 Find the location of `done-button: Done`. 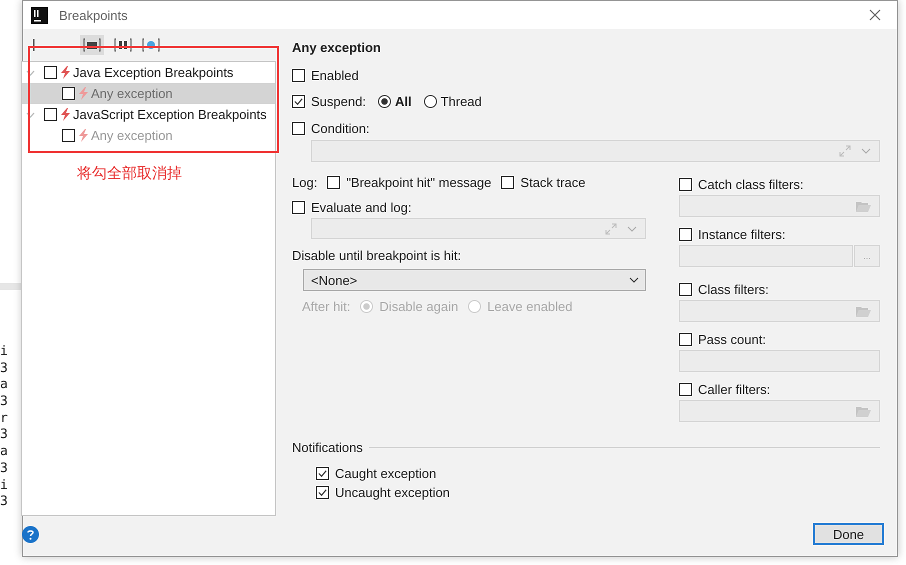

done-button: Done is located at coordinates (848, 534).